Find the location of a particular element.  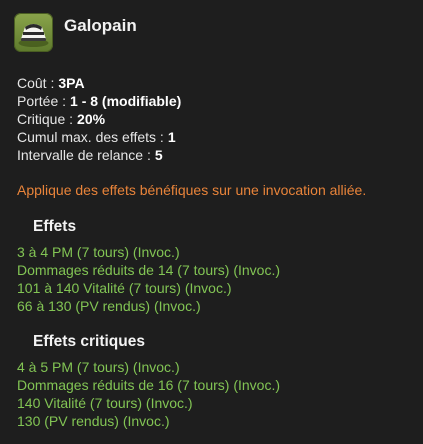

stat-value: 20% is located at coordinates (91, 119).